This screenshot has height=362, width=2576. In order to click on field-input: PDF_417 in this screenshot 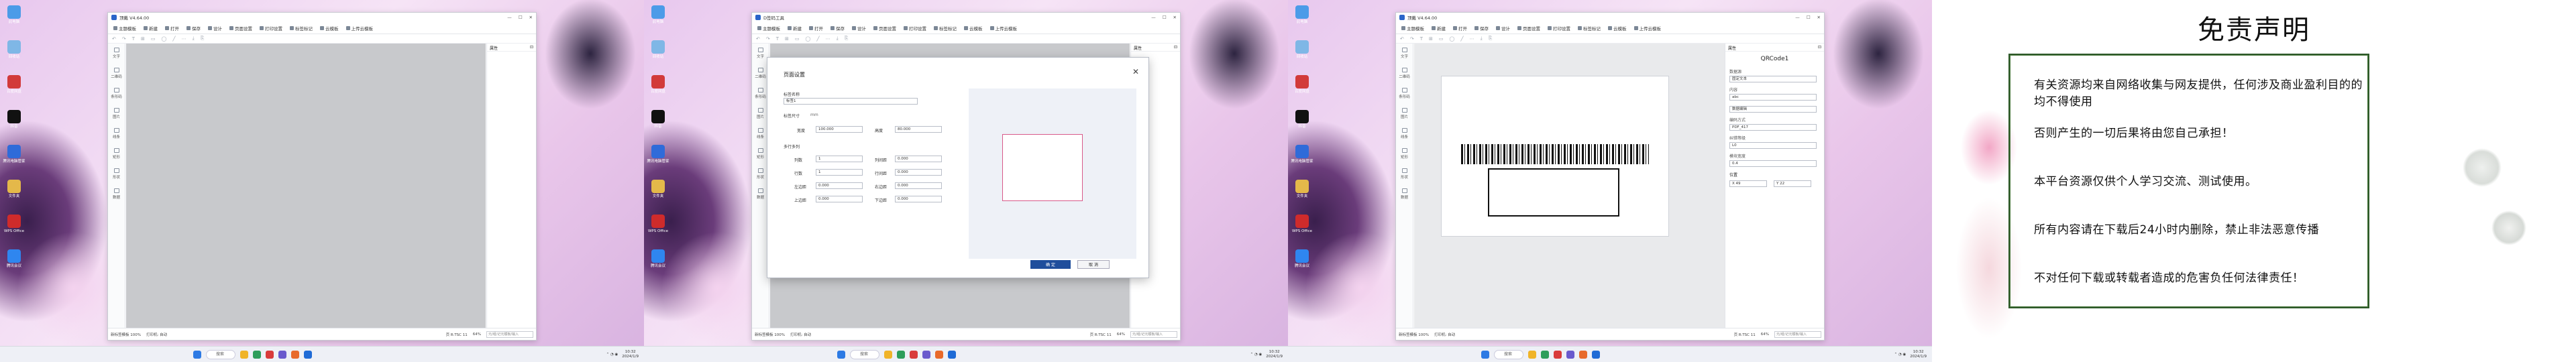, I will do `click(1773, 127)`.